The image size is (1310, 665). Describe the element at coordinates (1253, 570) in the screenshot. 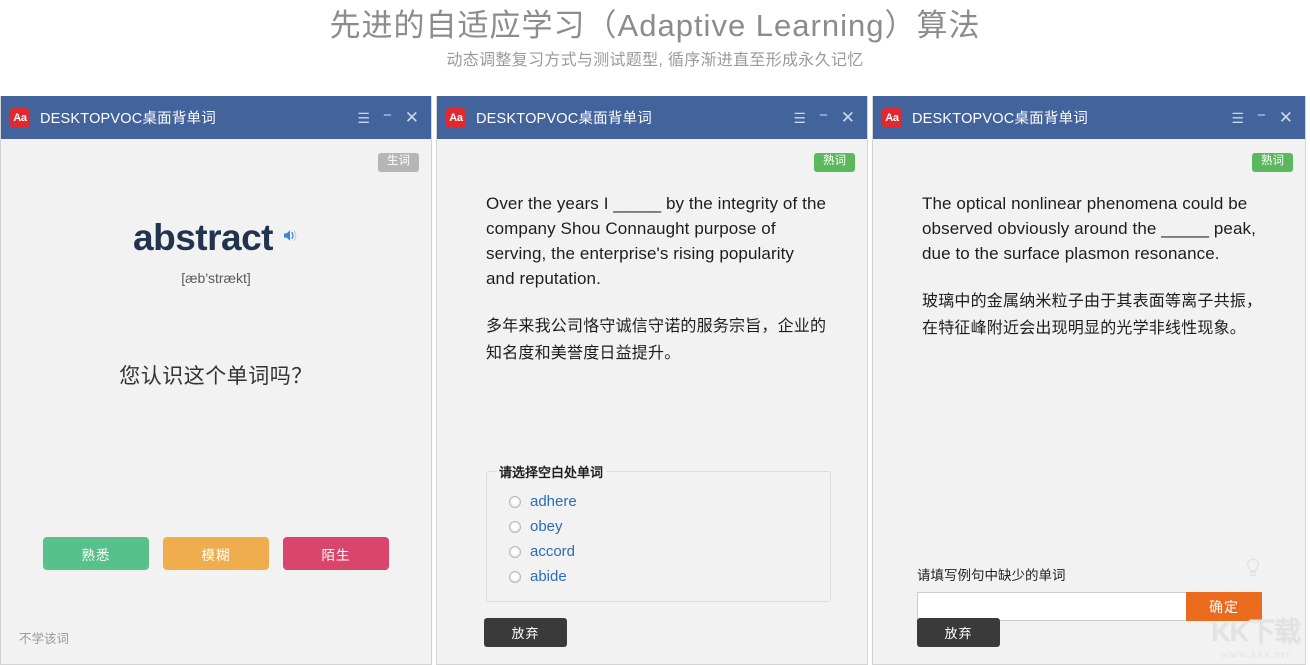

I see `lightbulb-icon` at that location.